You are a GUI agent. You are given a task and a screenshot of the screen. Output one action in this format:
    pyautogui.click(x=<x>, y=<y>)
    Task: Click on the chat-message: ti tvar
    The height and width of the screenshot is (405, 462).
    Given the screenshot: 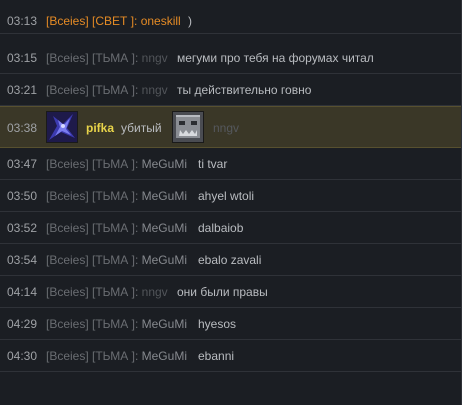 What is the action you would take?
    pyautogui.click(x=213, y=164)
    